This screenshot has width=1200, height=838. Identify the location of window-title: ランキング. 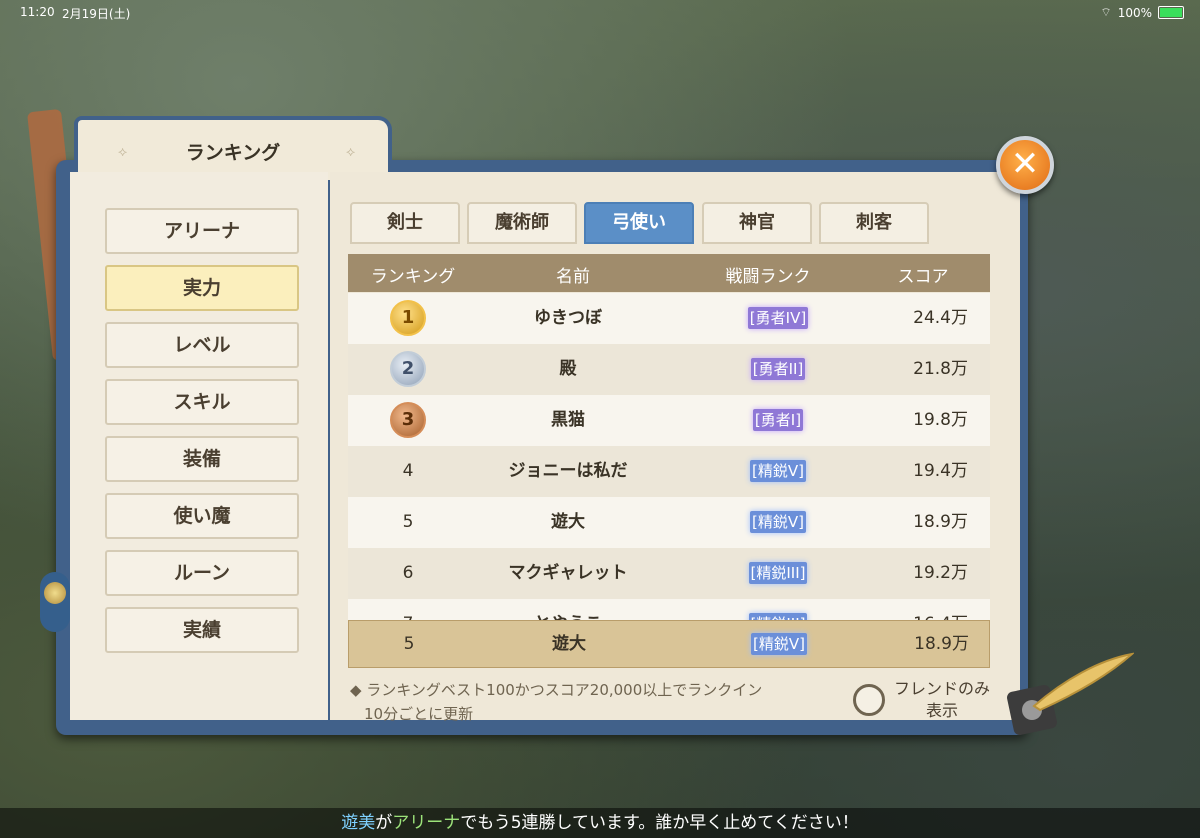
(233, 153).